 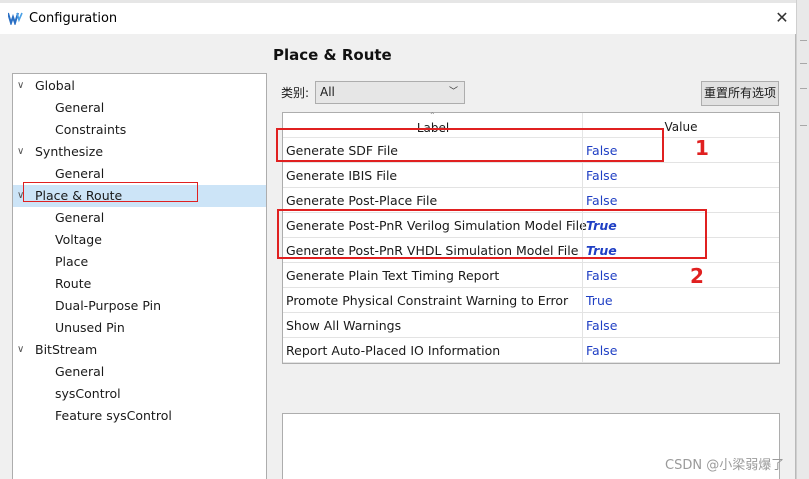 I want to click on tree-item: Constraints, so click(x=69, y=130).